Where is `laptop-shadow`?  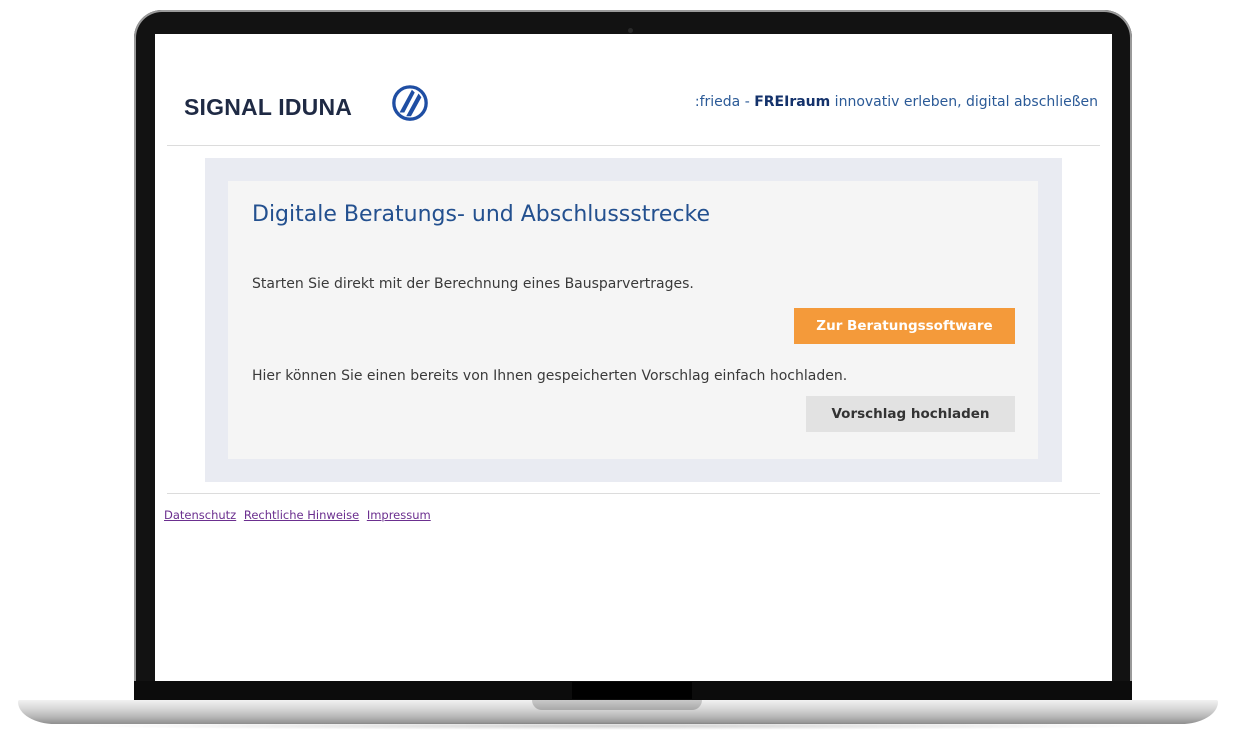 laptop-shadow is located at coordinates (620, 726).